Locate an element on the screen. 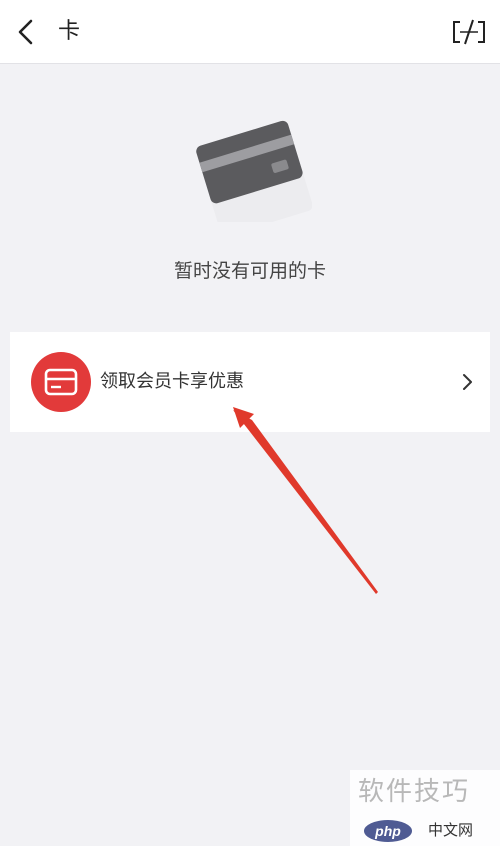 The width and height of the screenshot is (500, 846). member-card-label: 领取会员卡享优惠 is located at coordinates (172, 381).